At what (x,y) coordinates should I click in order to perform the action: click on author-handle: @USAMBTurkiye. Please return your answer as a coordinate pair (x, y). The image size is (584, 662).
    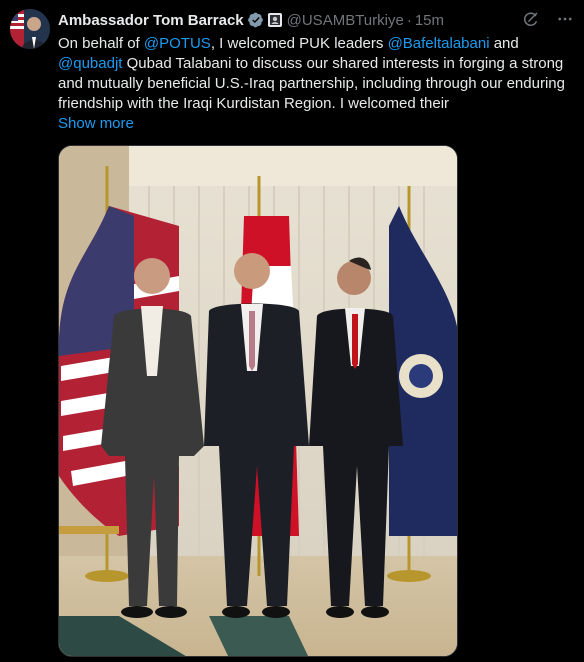
    Looking at the image, I should click on (345, 20).